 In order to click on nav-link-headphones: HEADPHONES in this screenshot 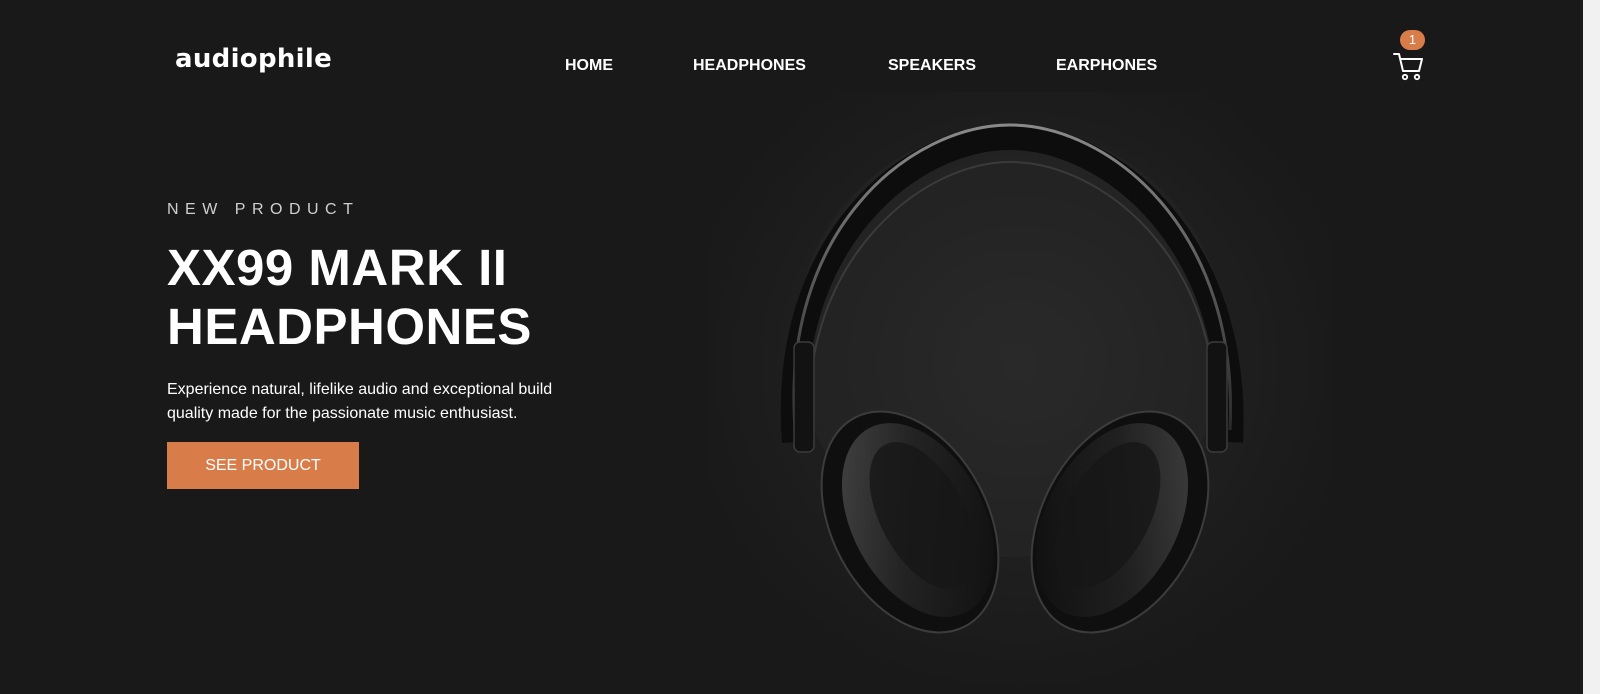, I will do `click(749, 66)`.